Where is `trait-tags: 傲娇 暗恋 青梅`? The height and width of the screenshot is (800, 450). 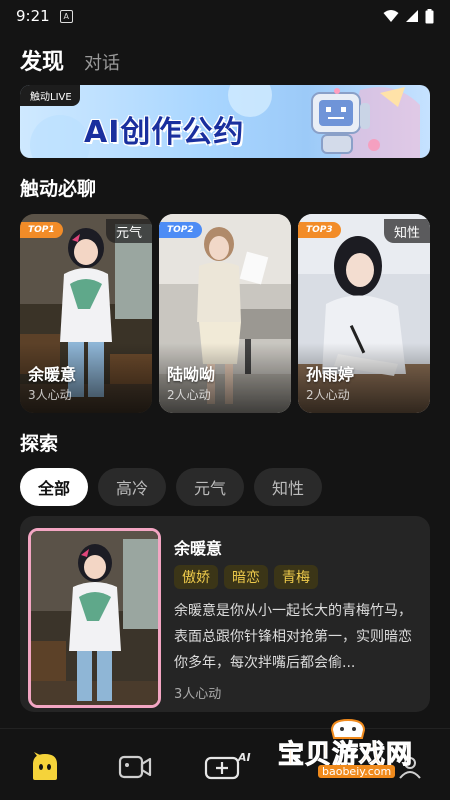
trait-tags: 傲娇 暗恋 青梅 is located at coordinates (246, 577).